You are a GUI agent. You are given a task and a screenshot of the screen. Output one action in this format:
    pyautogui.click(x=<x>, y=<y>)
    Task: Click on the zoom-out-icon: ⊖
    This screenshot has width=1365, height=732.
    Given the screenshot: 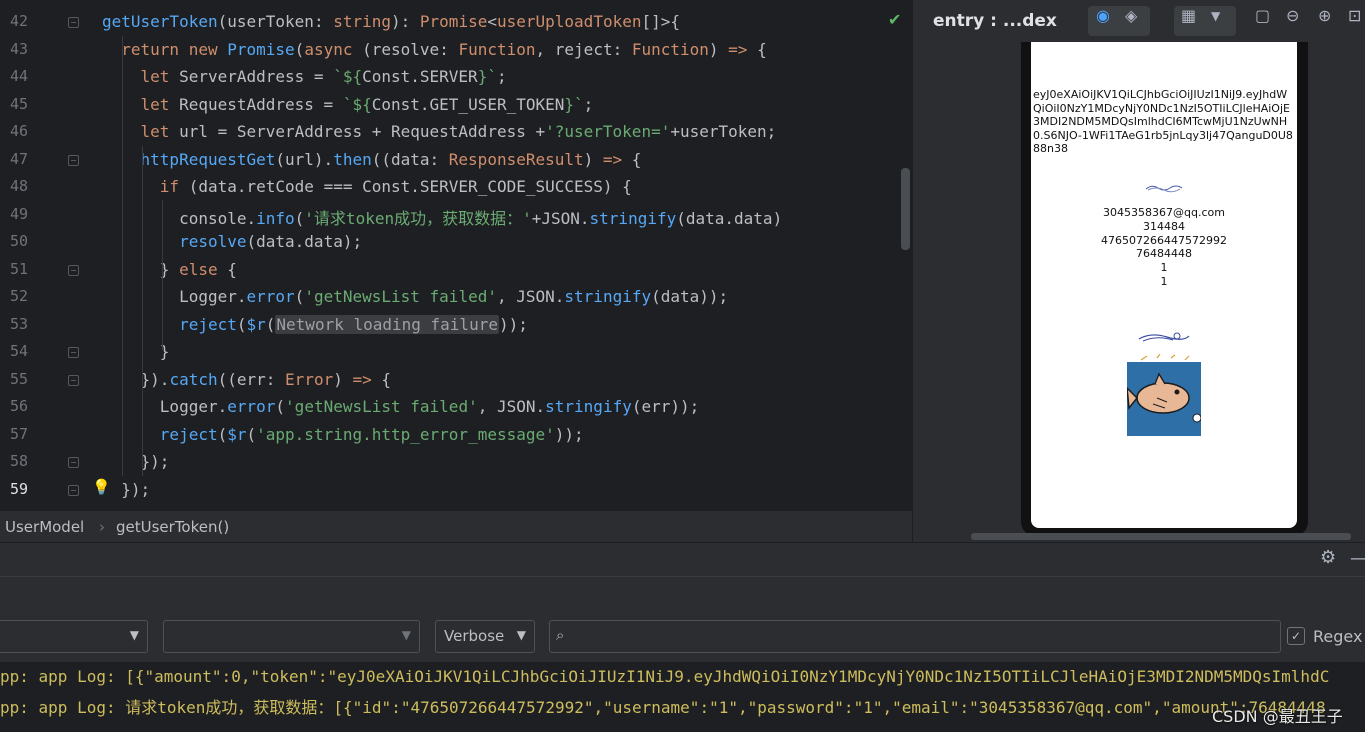 What is the action you would take?
    pyautogui.click(x=1292, y=15)
    